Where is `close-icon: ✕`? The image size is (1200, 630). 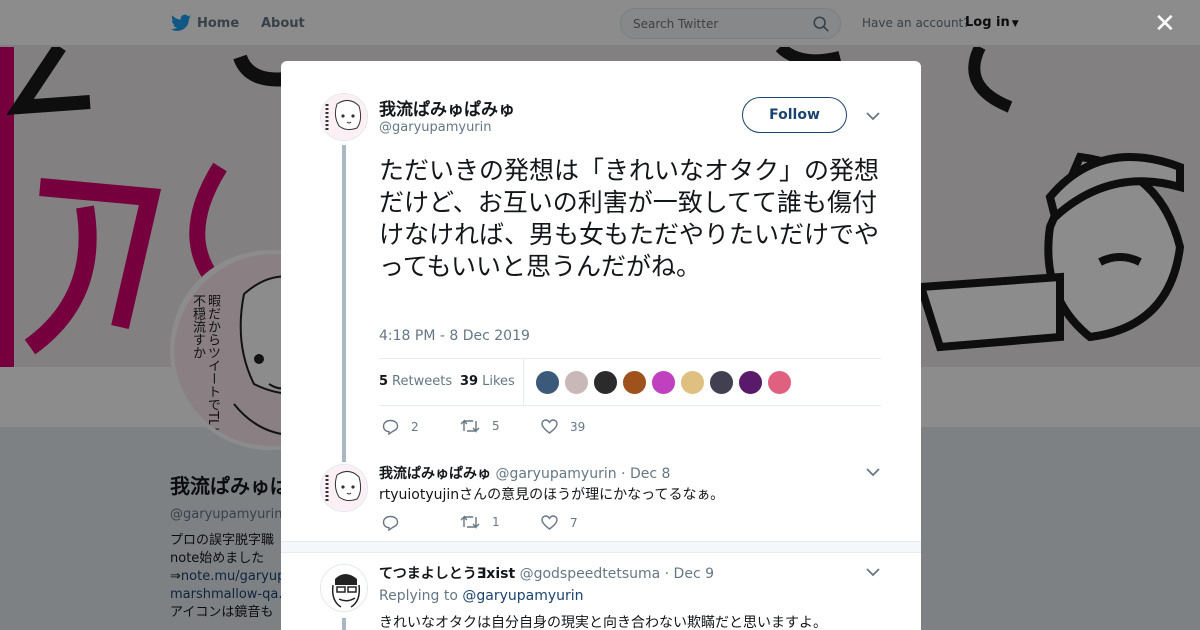
close-icon: ✕ is located at coordinates (1165, 24).